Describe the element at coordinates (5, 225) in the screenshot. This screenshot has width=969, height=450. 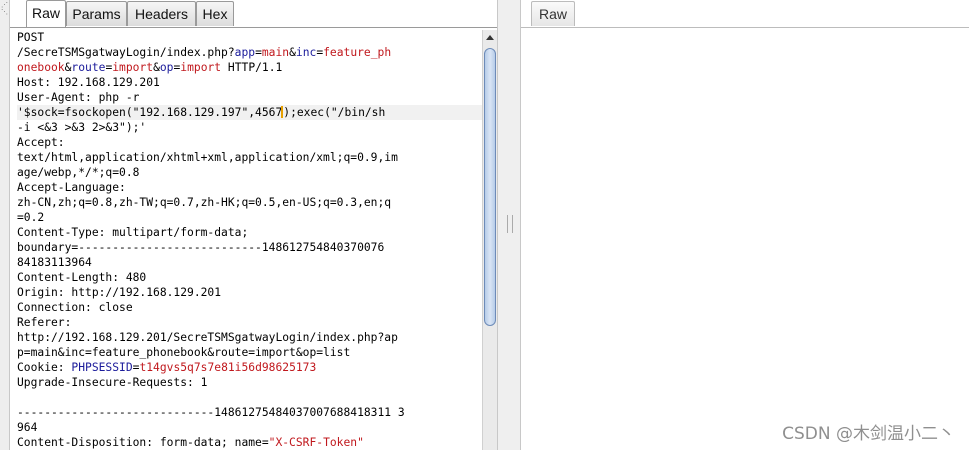
I see `pane-collapse-handle: ⋰ ⋱` at that location.